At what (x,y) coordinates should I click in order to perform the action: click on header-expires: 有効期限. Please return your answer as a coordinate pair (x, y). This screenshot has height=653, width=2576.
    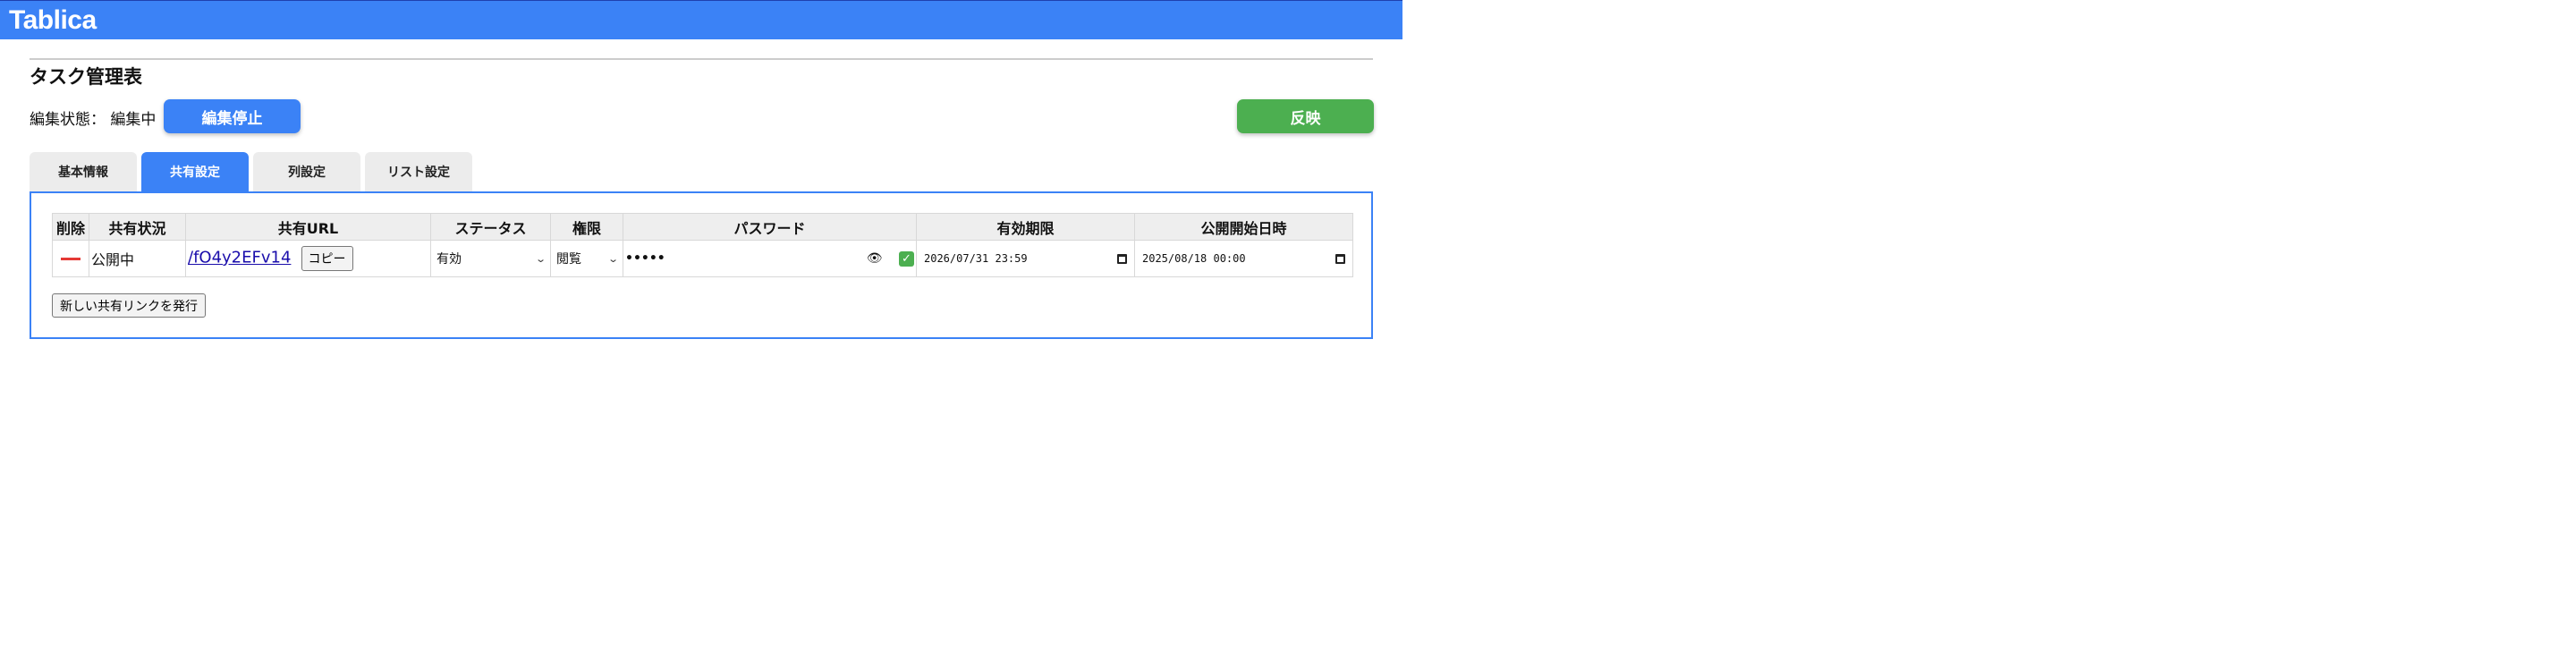
    Looking at the image, I should click on (1025, 227).